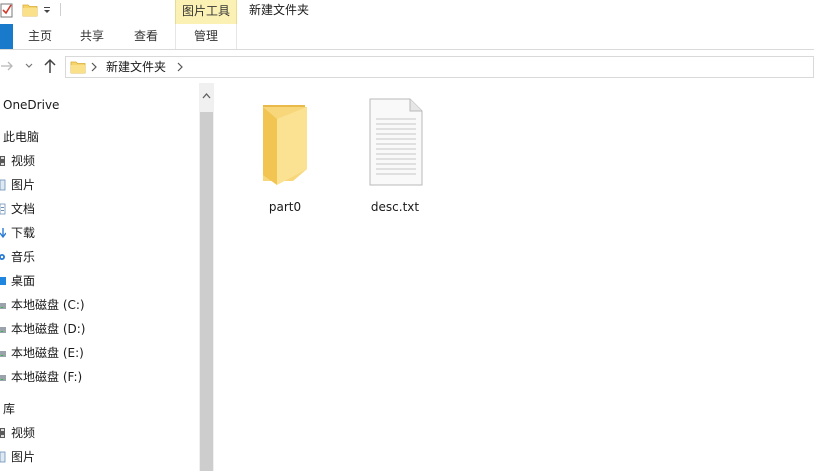  Describe the element at coordinates (136, 67) in the screenshot. I see `breadcrumb-current-folder: 新建文件夹` at that location.